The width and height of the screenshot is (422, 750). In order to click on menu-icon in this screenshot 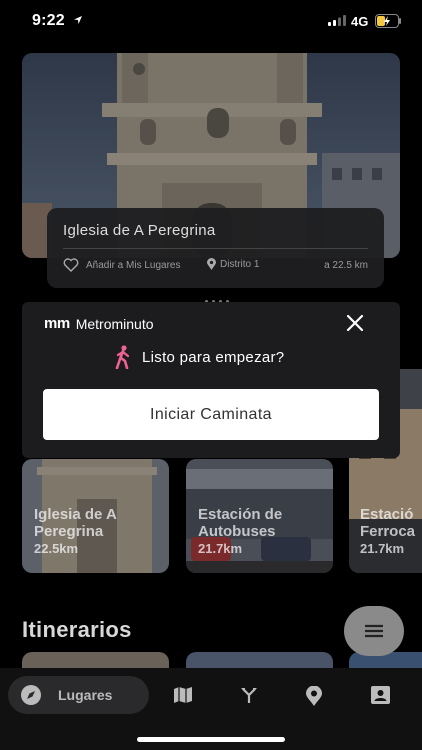, I will do `click(374, 631)`.